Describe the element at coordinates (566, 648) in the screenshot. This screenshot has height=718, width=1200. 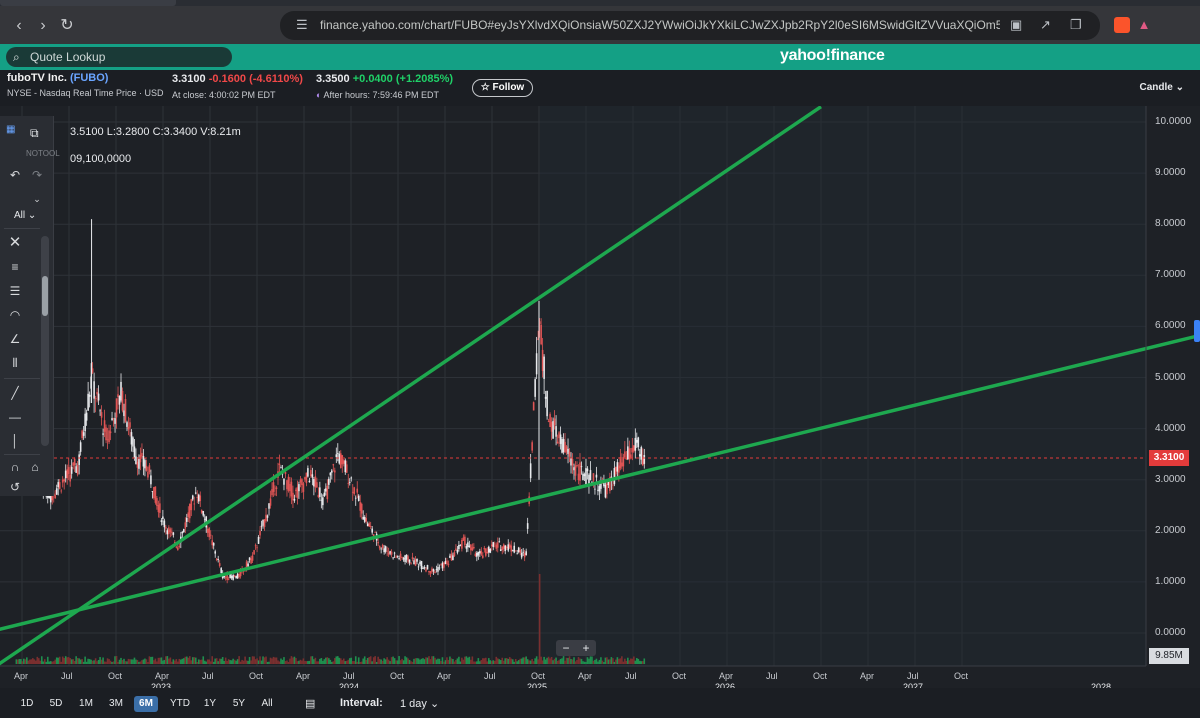
I see `zoom-out-button: −` at that location.